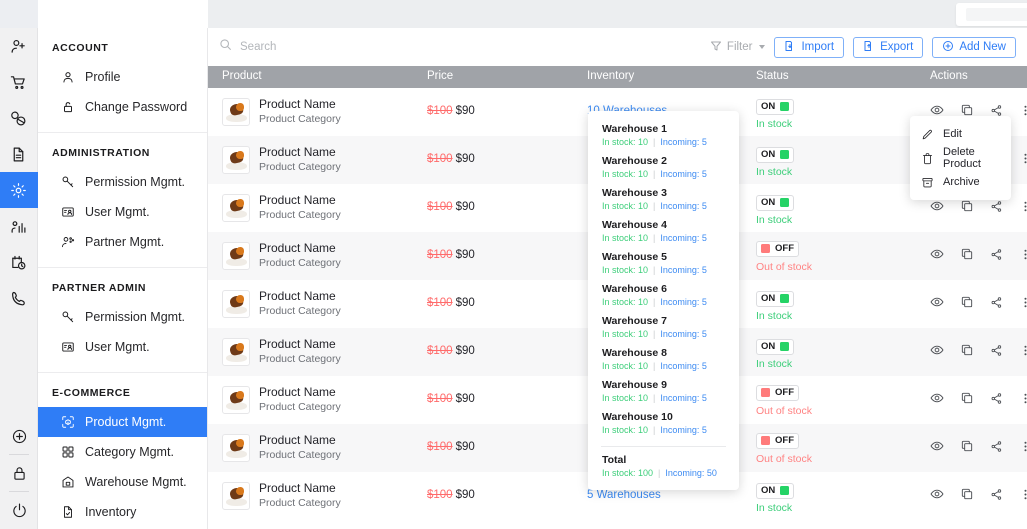 The width and height of the screenshot is (1027, 529). What do you see at coordinates (974, 47) in the screenshot?
I see `add-new-button: Add New` at bounding box center [974, 47].